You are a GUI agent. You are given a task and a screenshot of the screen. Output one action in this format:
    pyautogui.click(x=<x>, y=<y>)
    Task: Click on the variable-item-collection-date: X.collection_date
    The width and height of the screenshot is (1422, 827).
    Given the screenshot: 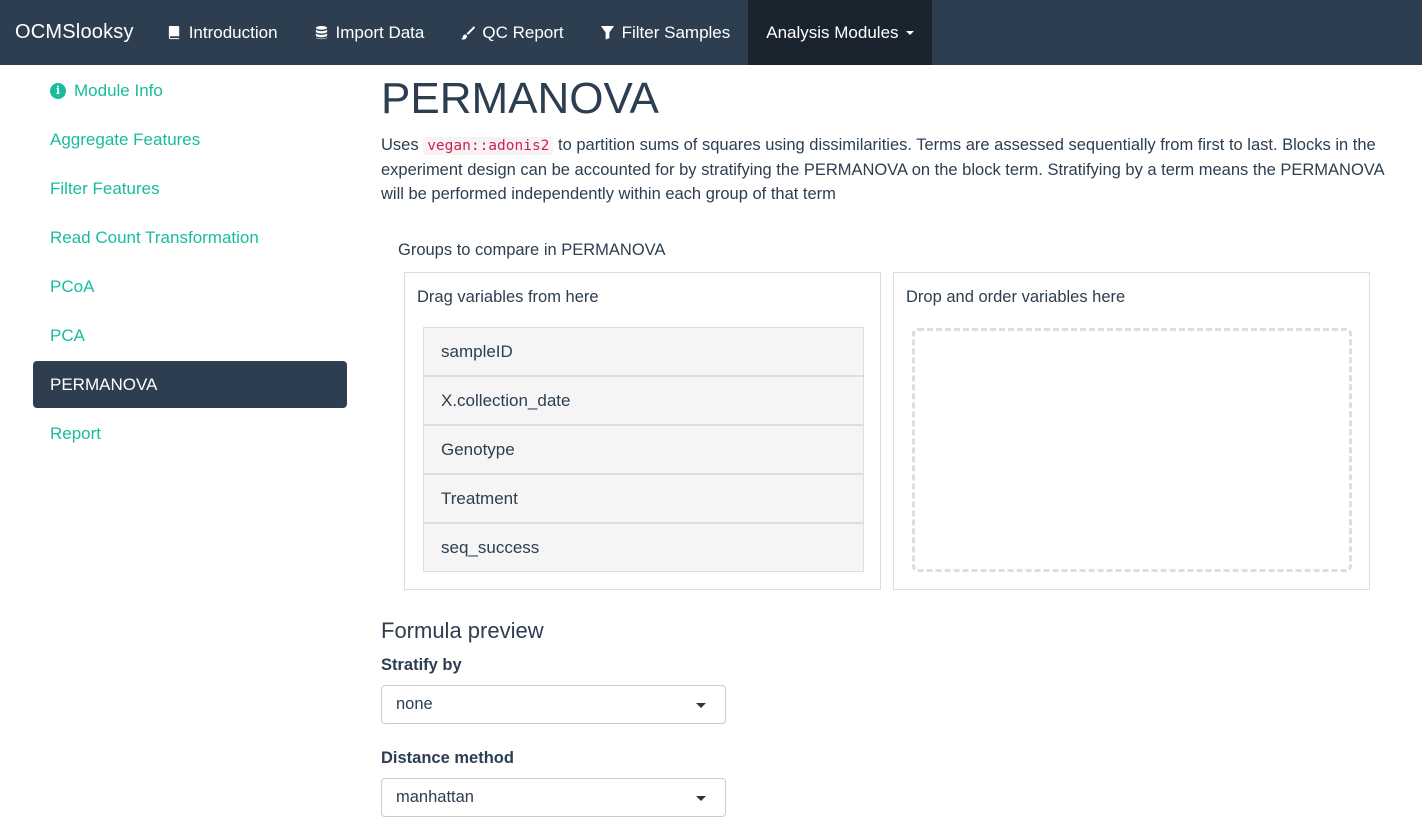 What is the action you would take?
    pyautogui.click(x=643, y=400)
    